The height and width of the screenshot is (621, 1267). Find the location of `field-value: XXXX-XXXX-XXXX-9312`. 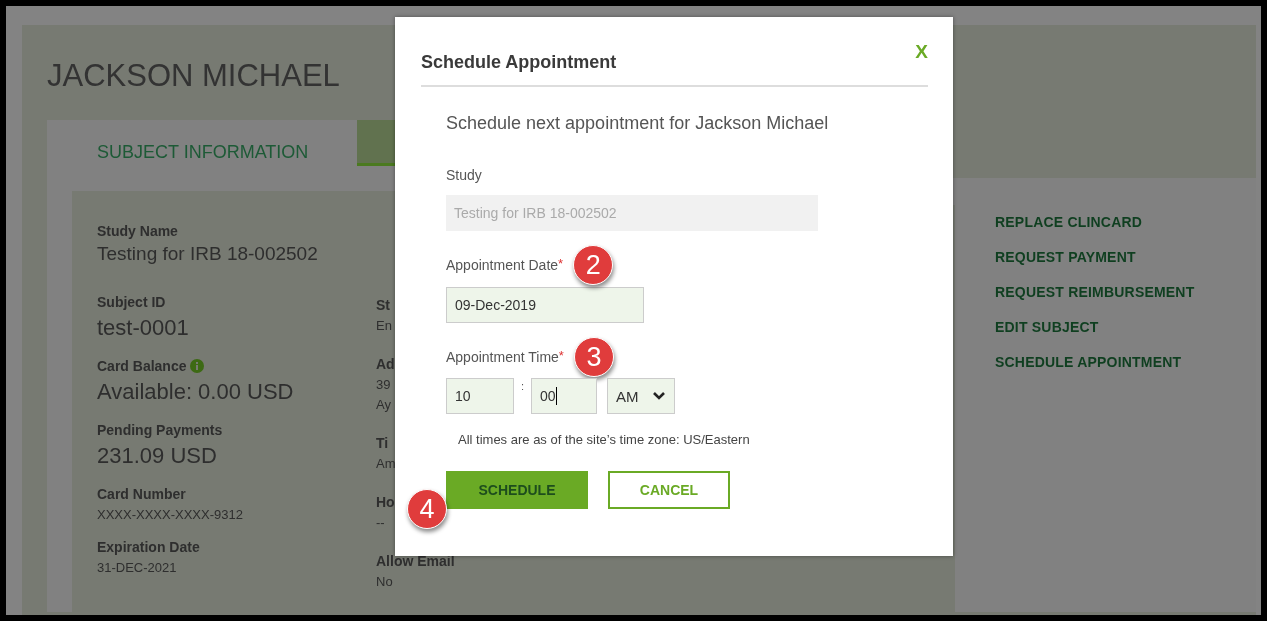

field-value: XXXX-XXXX-XXXX-9312 is located at coordinates (170, 514).